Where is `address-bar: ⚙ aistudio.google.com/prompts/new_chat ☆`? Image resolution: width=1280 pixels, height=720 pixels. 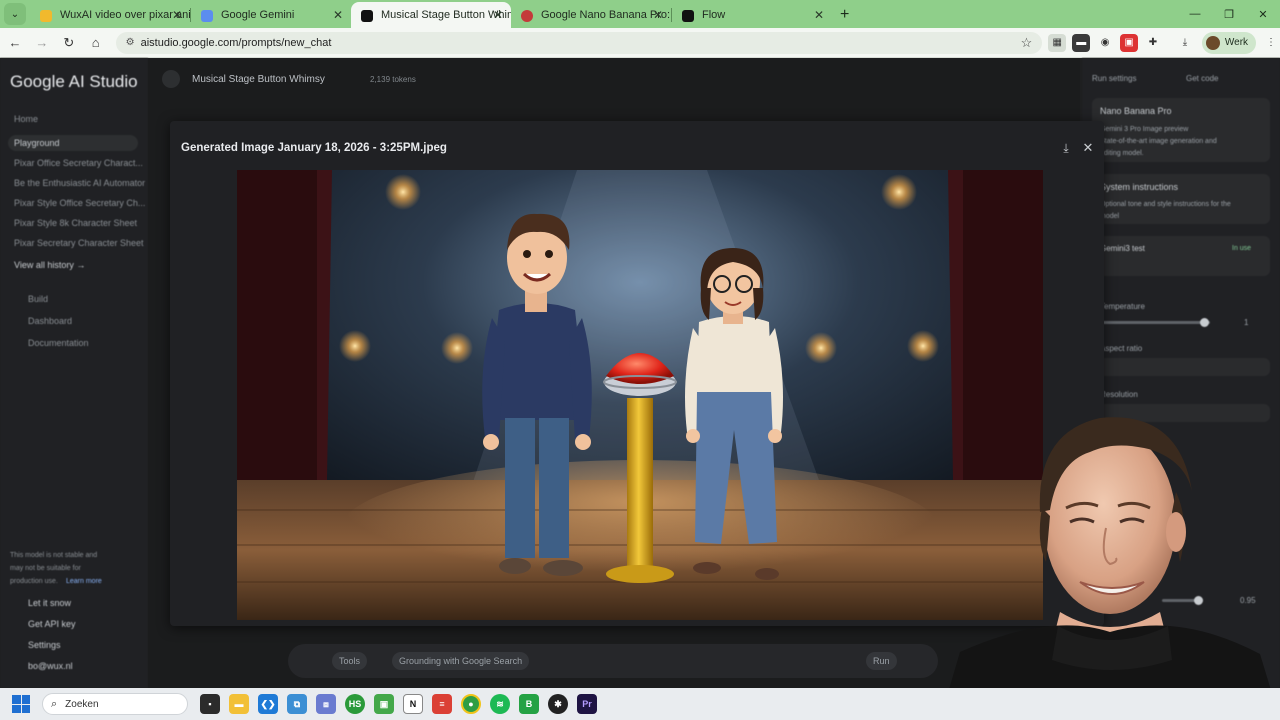 address-bar: ⚙ aistudio.google.com/prompts/new_chat ☆ is located at coordinates (579, 42).